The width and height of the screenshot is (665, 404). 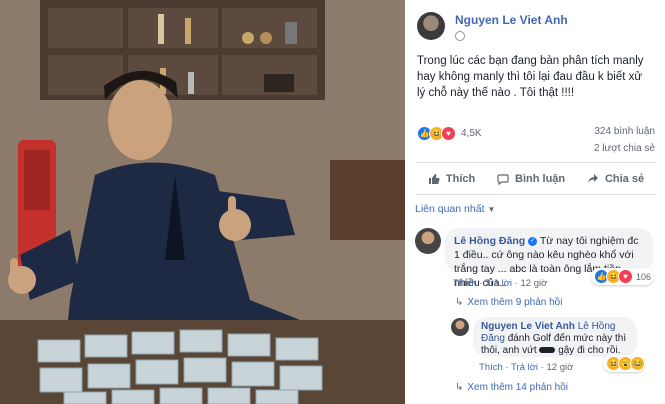 I want to click on comment-reaction-count: 106, so click(x=644, y=276).